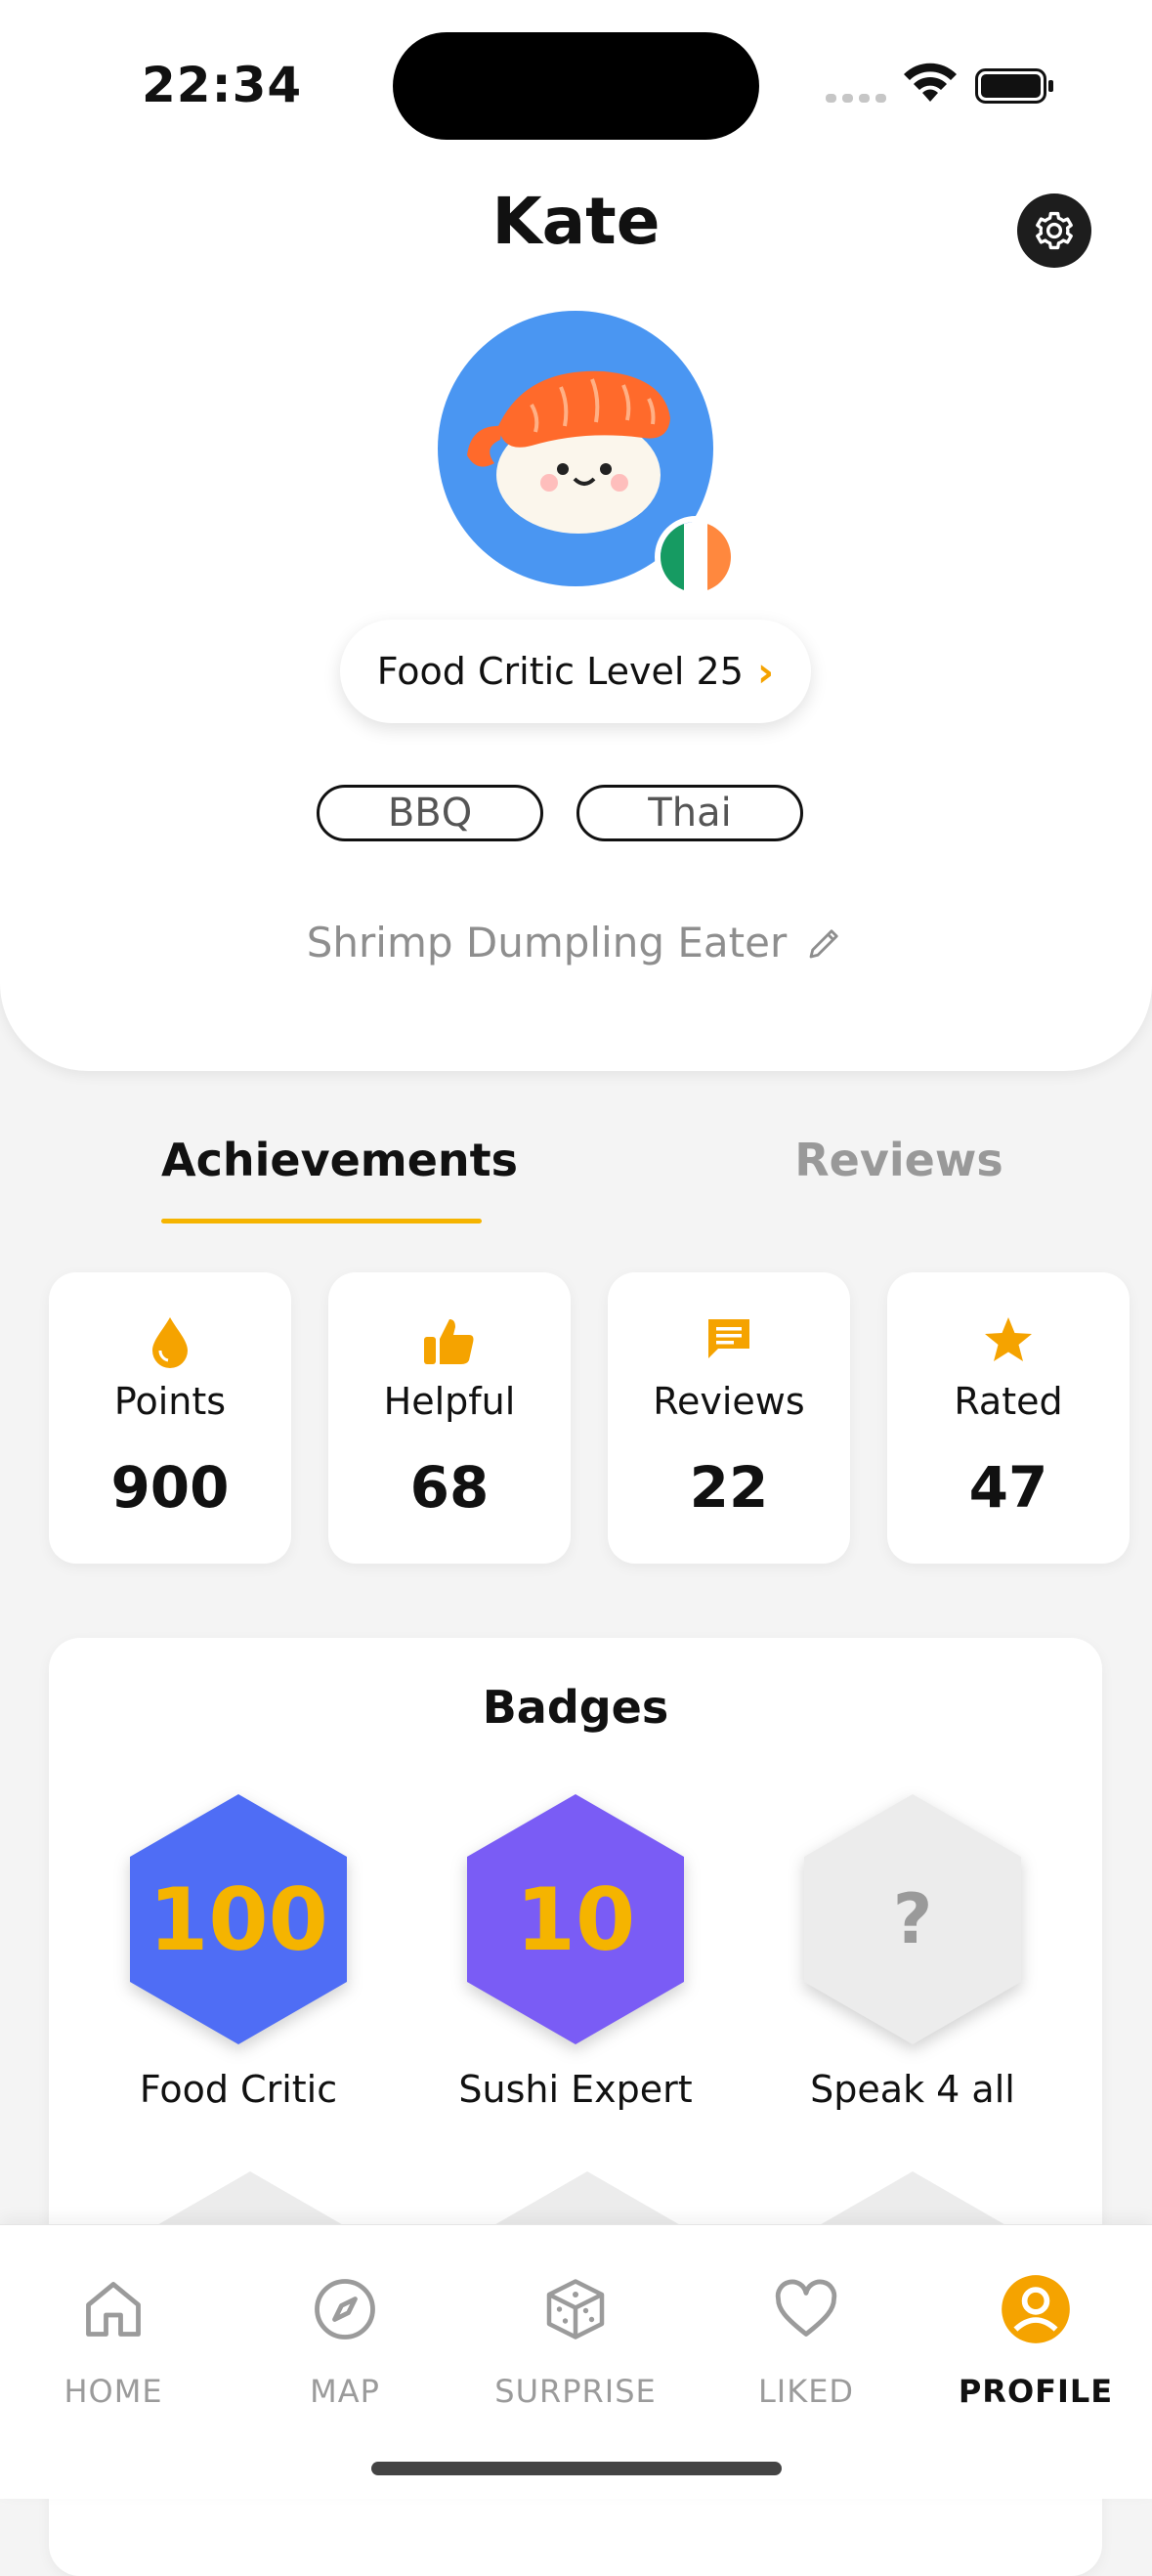 This screenshot has height=2576, width=1152. I want to click on stat-label: Rated, so click(1008, 1402).